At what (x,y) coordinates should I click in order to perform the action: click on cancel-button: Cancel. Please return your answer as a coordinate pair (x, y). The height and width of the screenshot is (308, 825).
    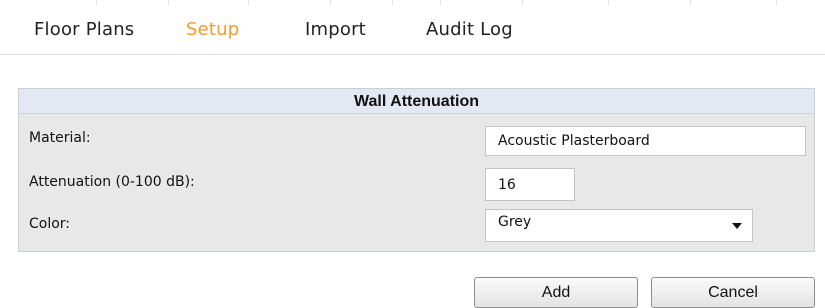
    Looking at the image, I should click on (733, 292).